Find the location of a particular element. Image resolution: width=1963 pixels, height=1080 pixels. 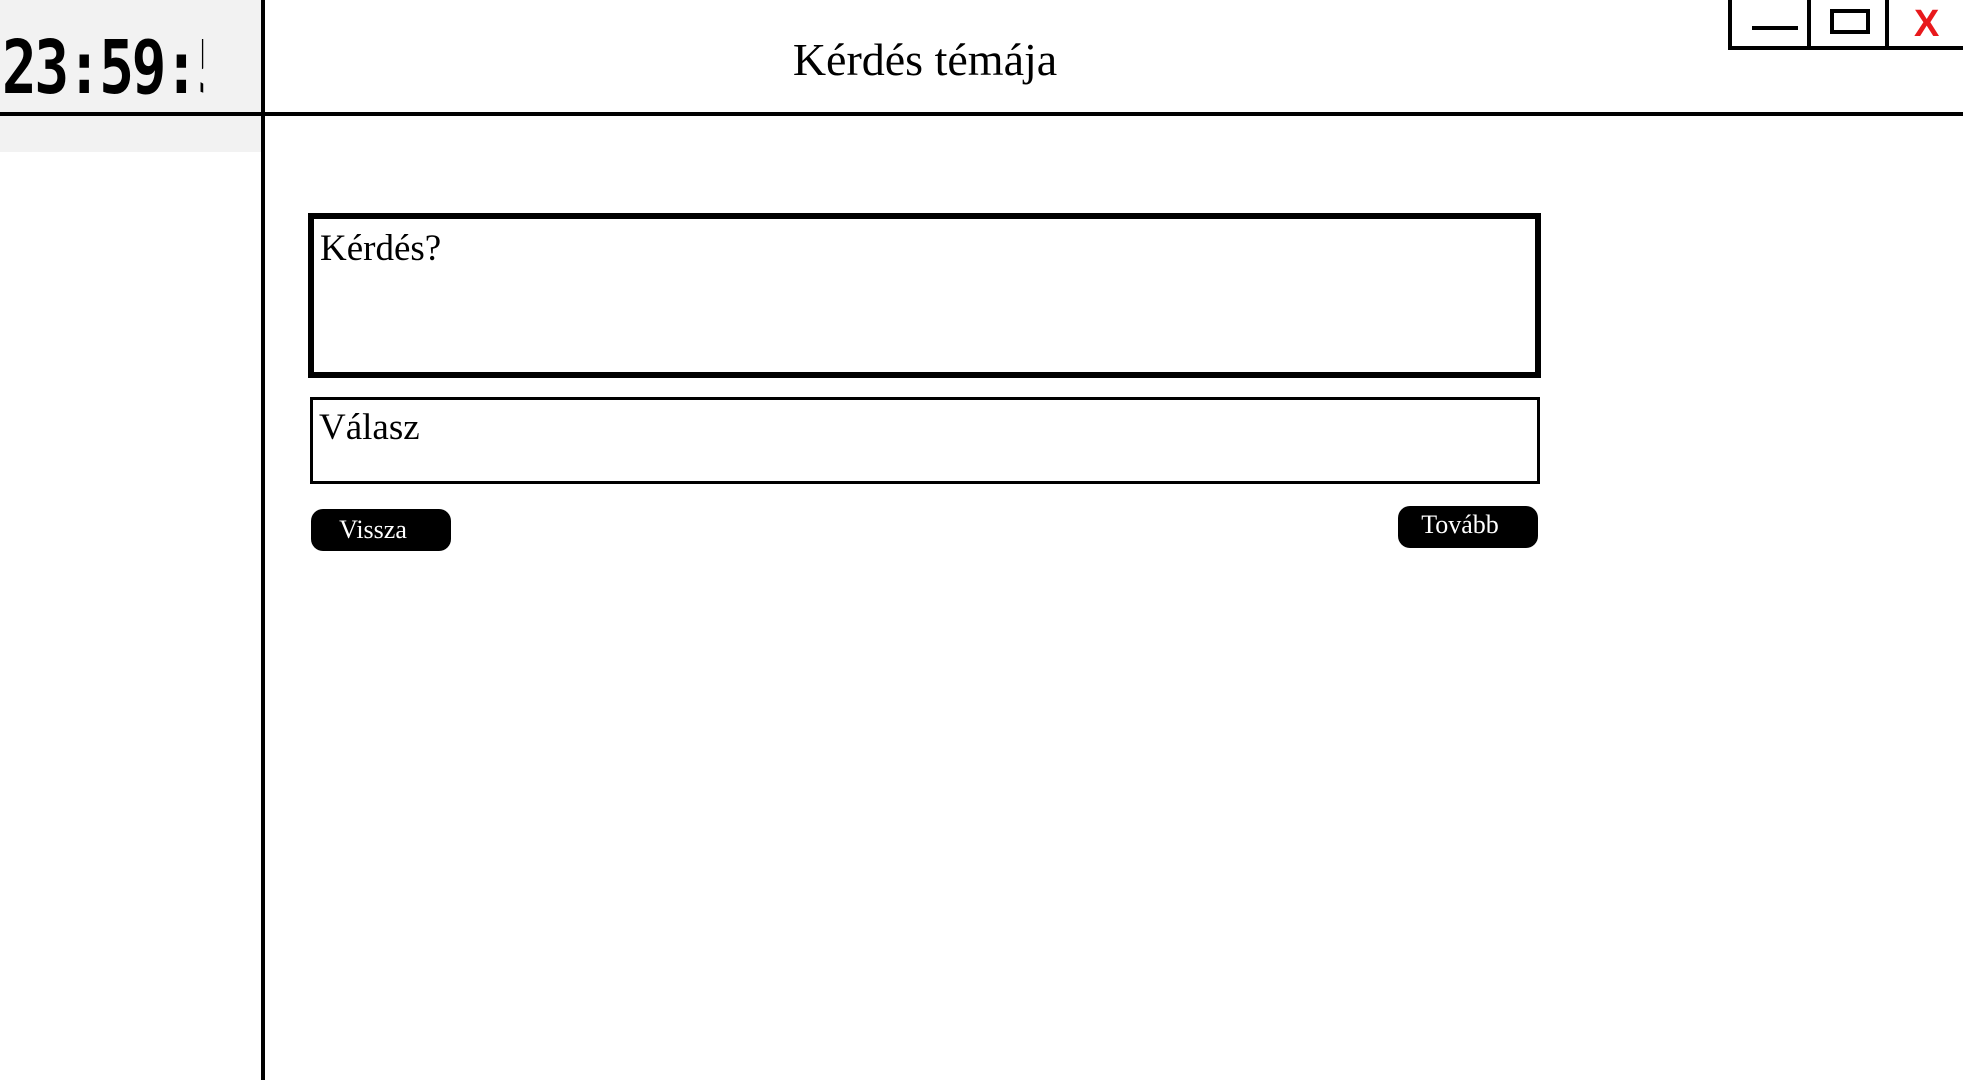

next-button-label: Tovább is located at coordinates (1460, 524).